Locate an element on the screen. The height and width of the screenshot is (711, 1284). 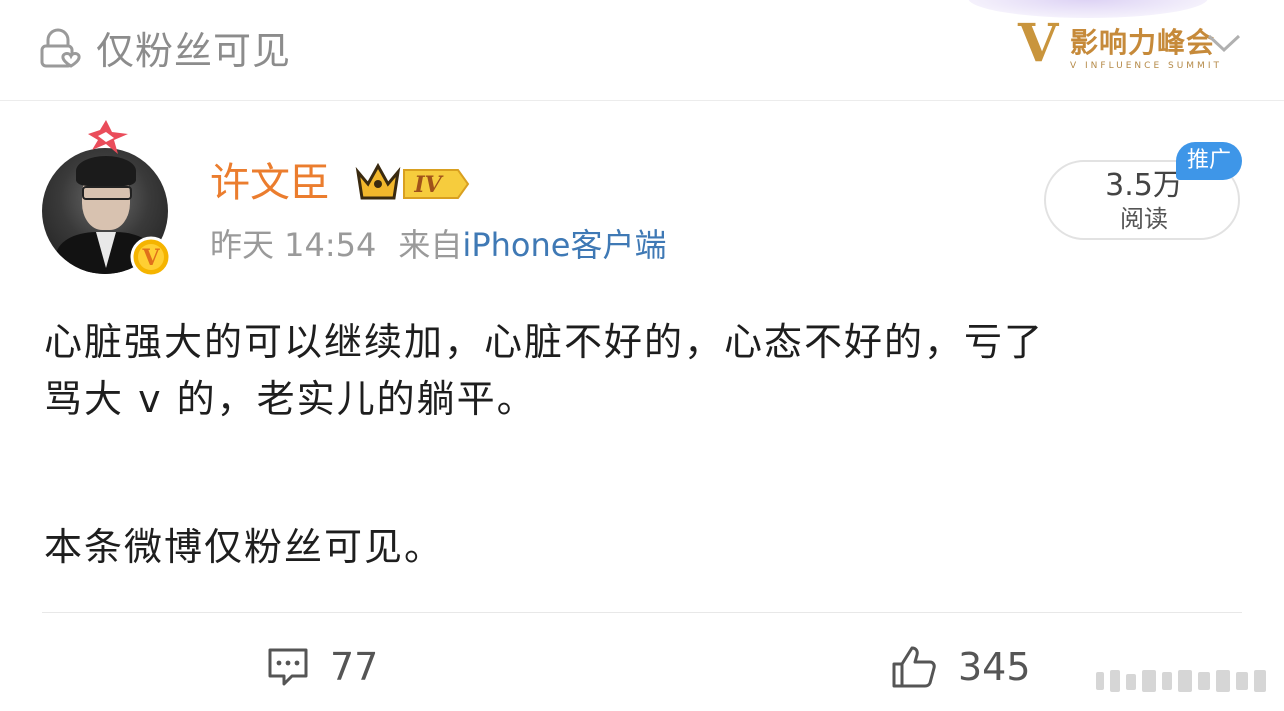
visibility-label: 仅粉丝可见 is located at coordinates (194, 51).